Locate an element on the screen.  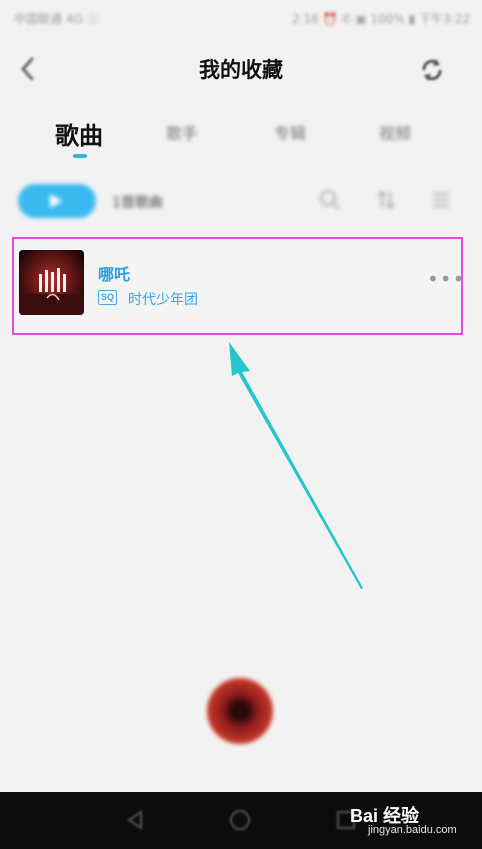
song-artist: 时代少年团 is located at coordinates (163, 300).